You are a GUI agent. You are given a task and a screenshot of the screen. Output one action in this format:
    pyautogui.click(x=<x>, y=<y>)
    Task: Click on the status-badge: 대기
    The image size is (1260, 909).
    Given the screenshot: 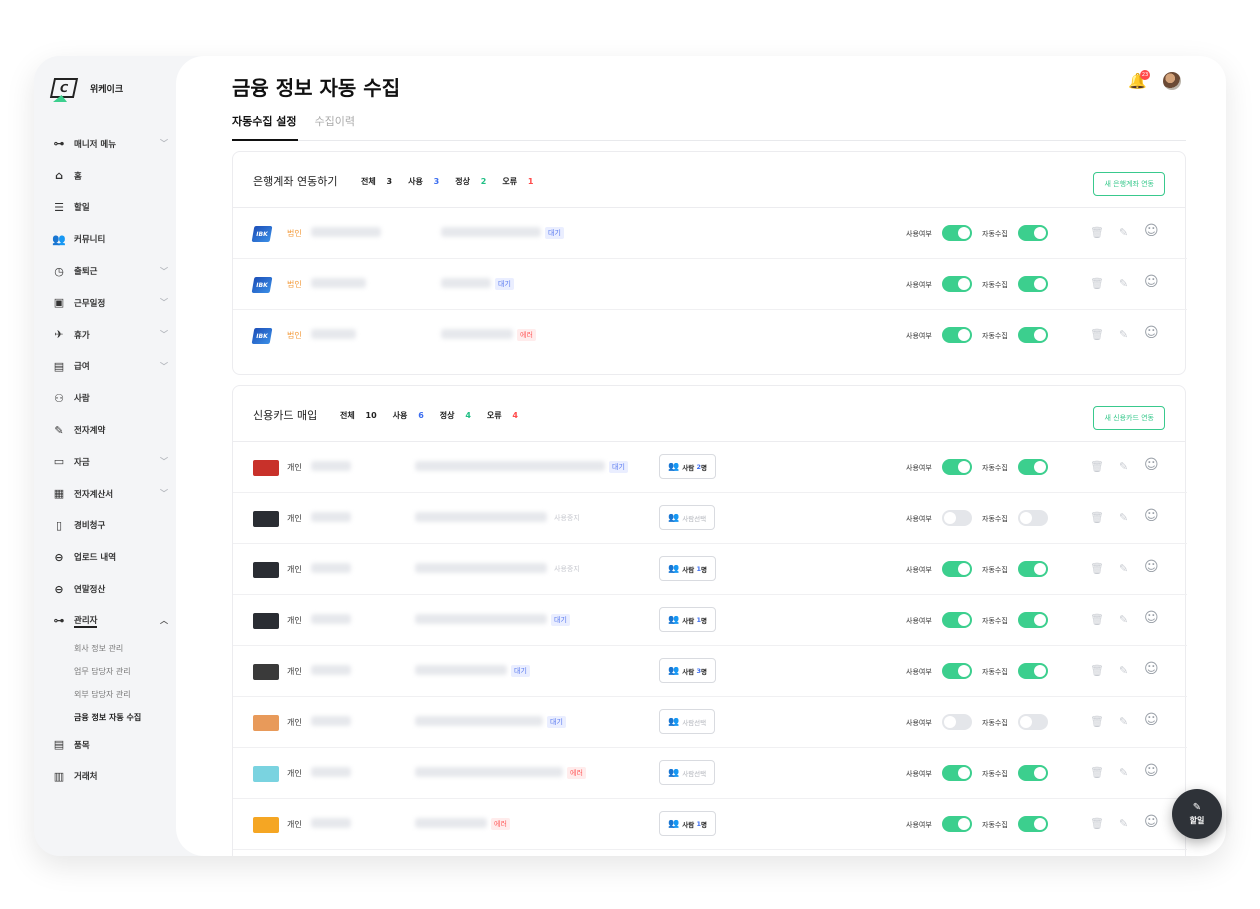 What is the action you would take?
    pyautogui.click(x=560, y=620)
    